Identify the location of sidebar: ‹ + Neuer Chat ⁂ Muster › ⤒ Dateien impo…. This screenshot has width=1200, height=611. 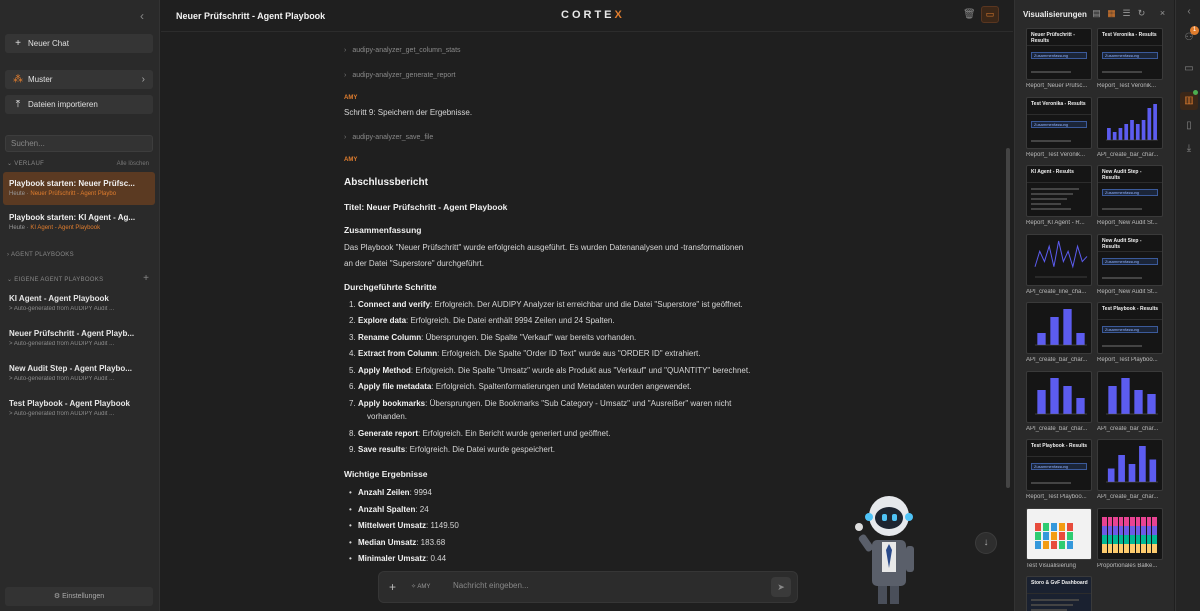
(80, 305).